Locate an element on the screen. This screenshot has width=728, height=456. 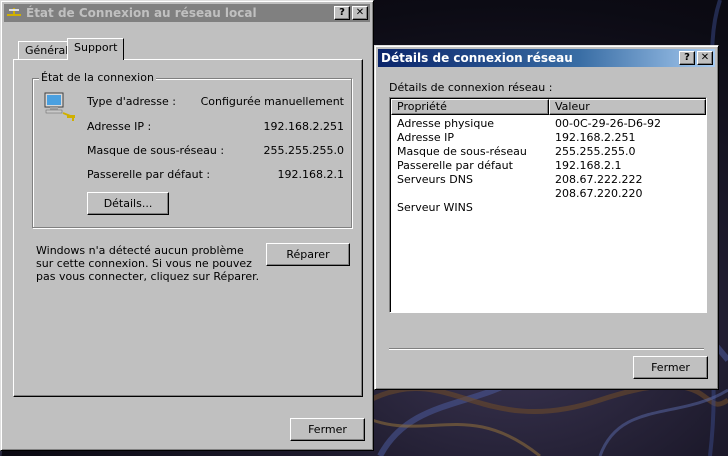
table-row: 208.67.220.220 is located at coordinates (548, 194).